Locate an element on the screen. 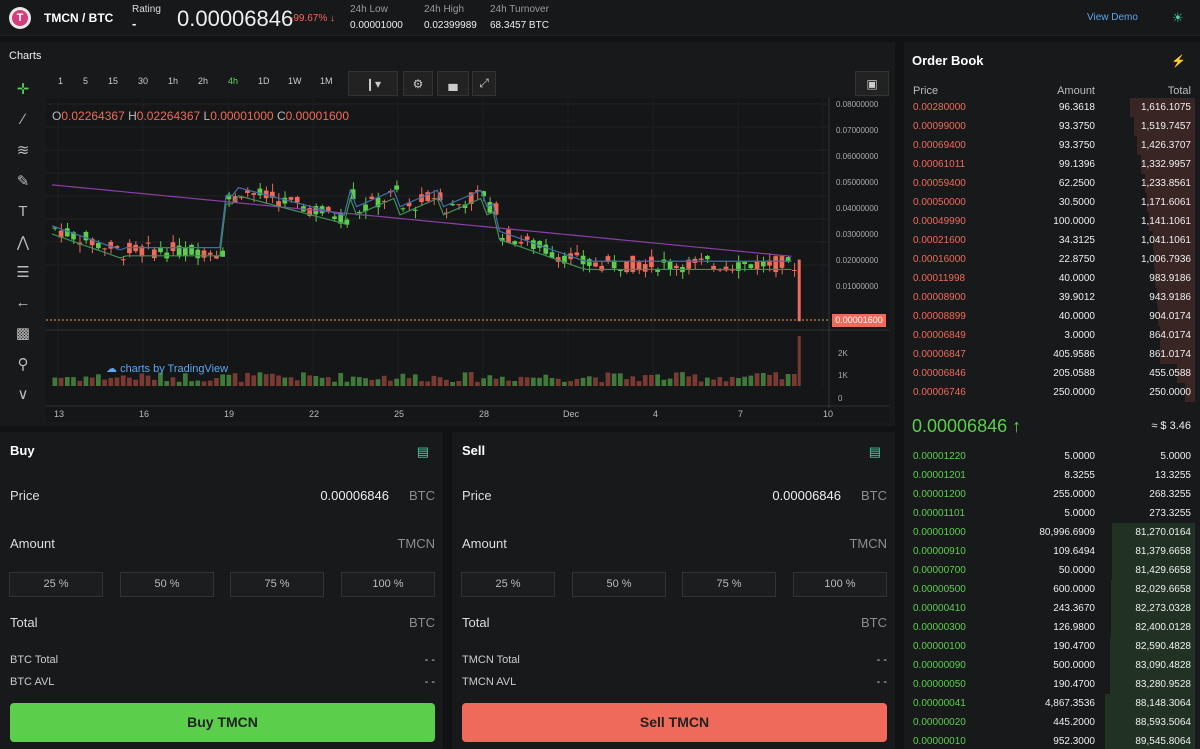 This screenshot has height=749, width=1200. buy-total-field: Total BTC is located at coordinates (222, 622).